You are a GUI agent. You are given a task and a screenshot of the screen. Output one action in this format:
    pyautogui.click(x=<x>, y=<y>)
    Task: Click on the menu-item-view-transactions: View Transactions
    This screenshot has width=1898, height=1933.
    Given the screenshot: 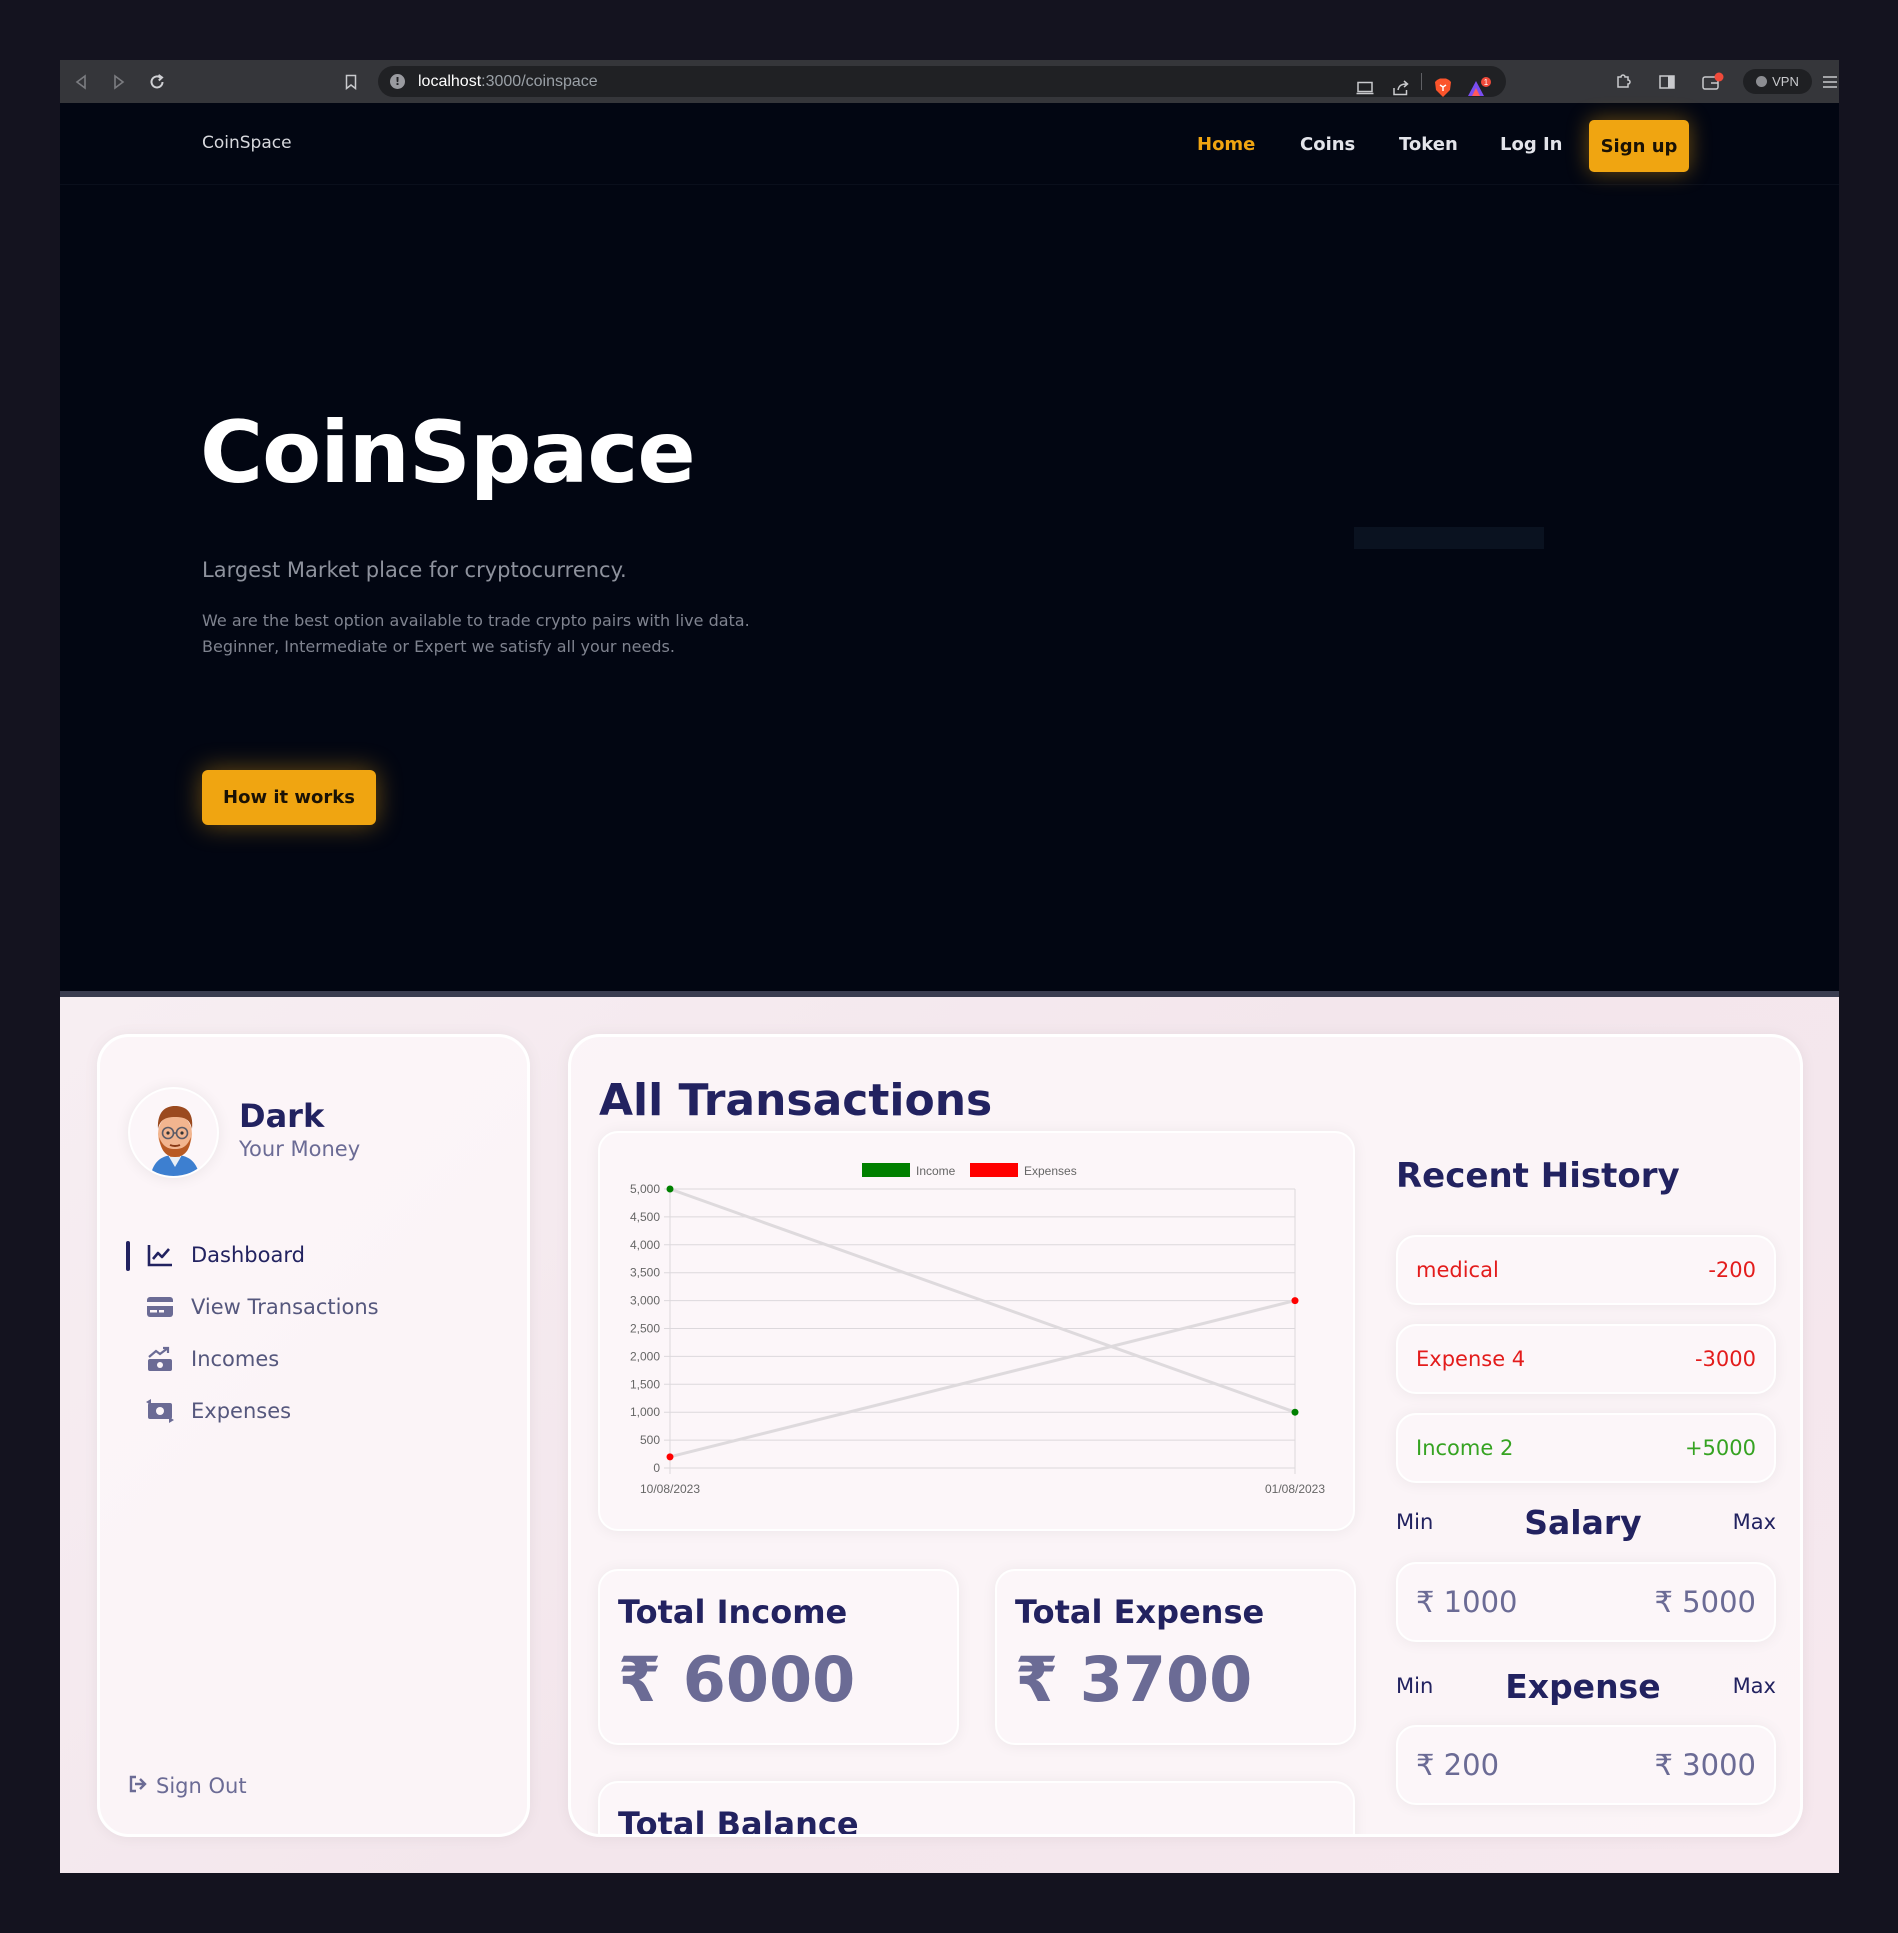 What is the action you would take?
    pyautogui.click(x=262, y=1307)
    